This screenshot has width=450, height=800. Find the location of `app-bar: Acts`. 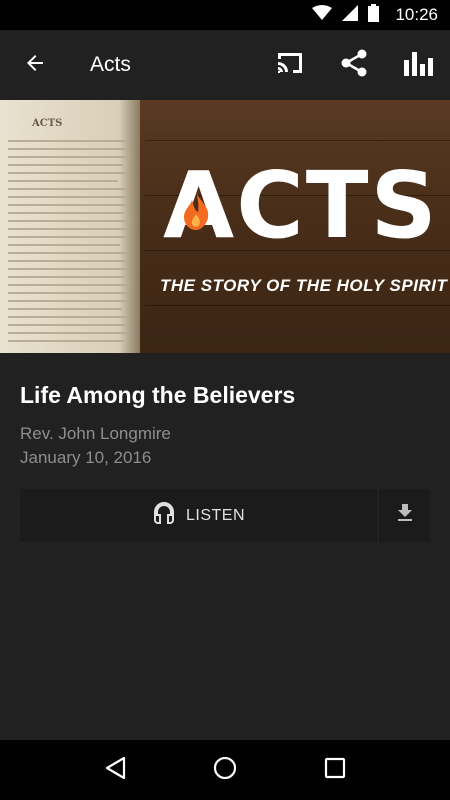

app-bar: Acts is located at coordinates (225, 65).